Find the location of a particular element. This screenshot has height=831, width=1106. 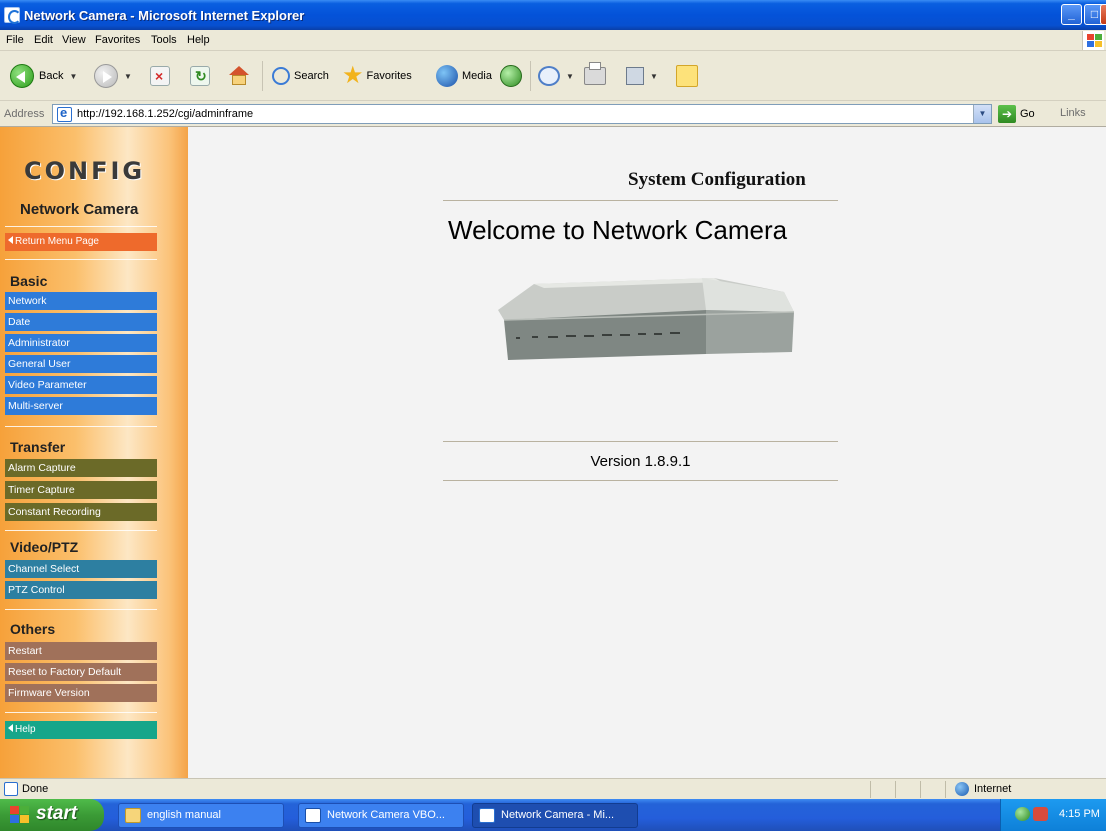

history-button is located at coordinates (511, 76).